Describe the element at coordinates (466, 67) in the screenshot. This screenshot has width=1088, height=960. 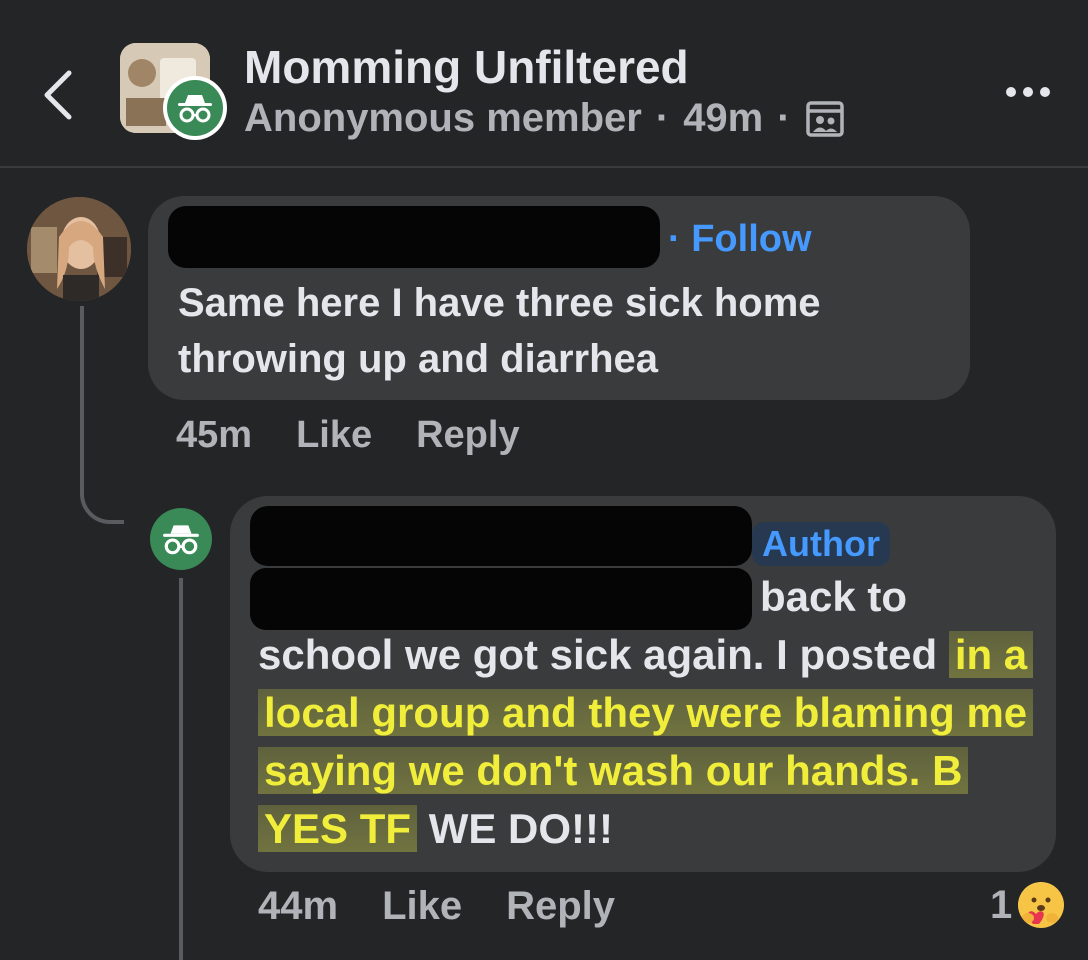
I see `group-name: Momming Unfiltered` at that location.